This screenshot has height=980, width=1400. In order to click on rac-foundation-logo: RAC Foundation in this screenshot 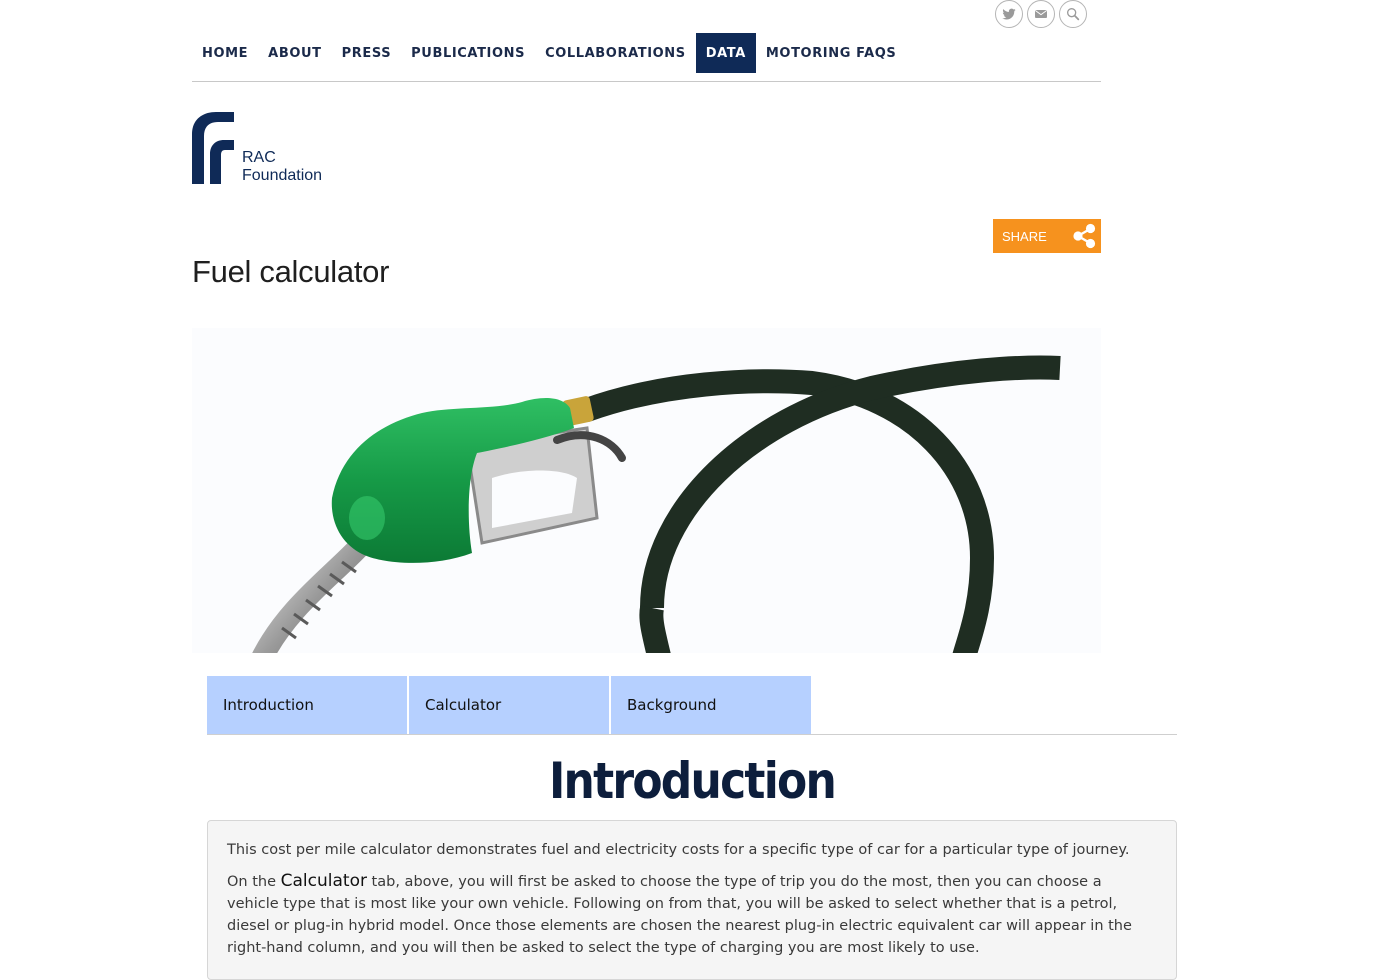, I will do `click(267, 149)`.